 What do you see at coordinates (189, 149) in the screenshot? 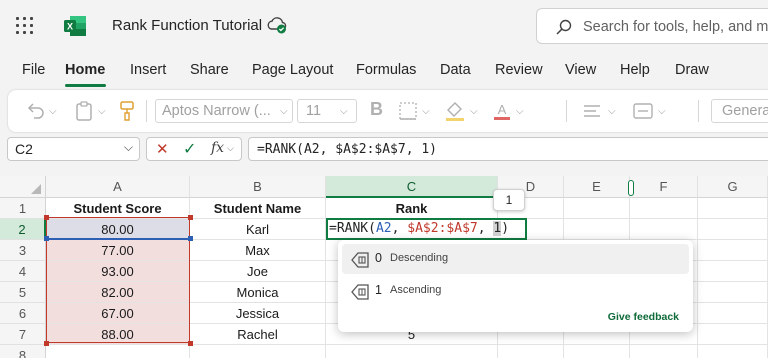
I see `enter-icon: ✓` at bounding box center [189, 149].